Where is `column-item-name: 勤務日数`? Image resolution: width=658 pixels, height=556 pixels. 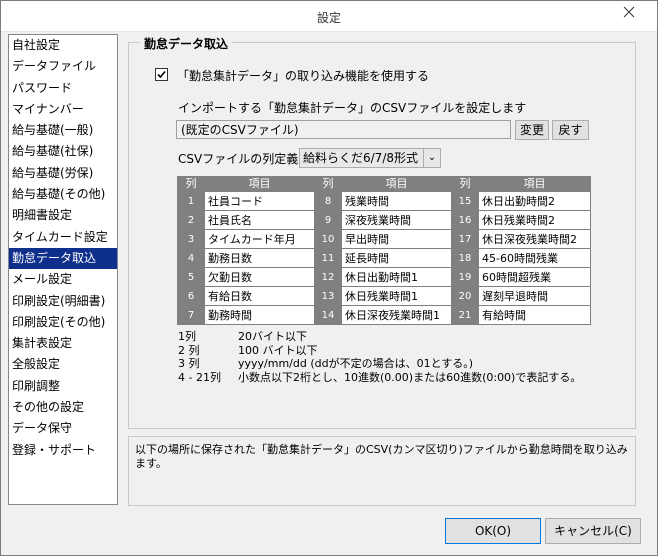
column-item-name: 勤務日数 is located at coordinates (259, 258).